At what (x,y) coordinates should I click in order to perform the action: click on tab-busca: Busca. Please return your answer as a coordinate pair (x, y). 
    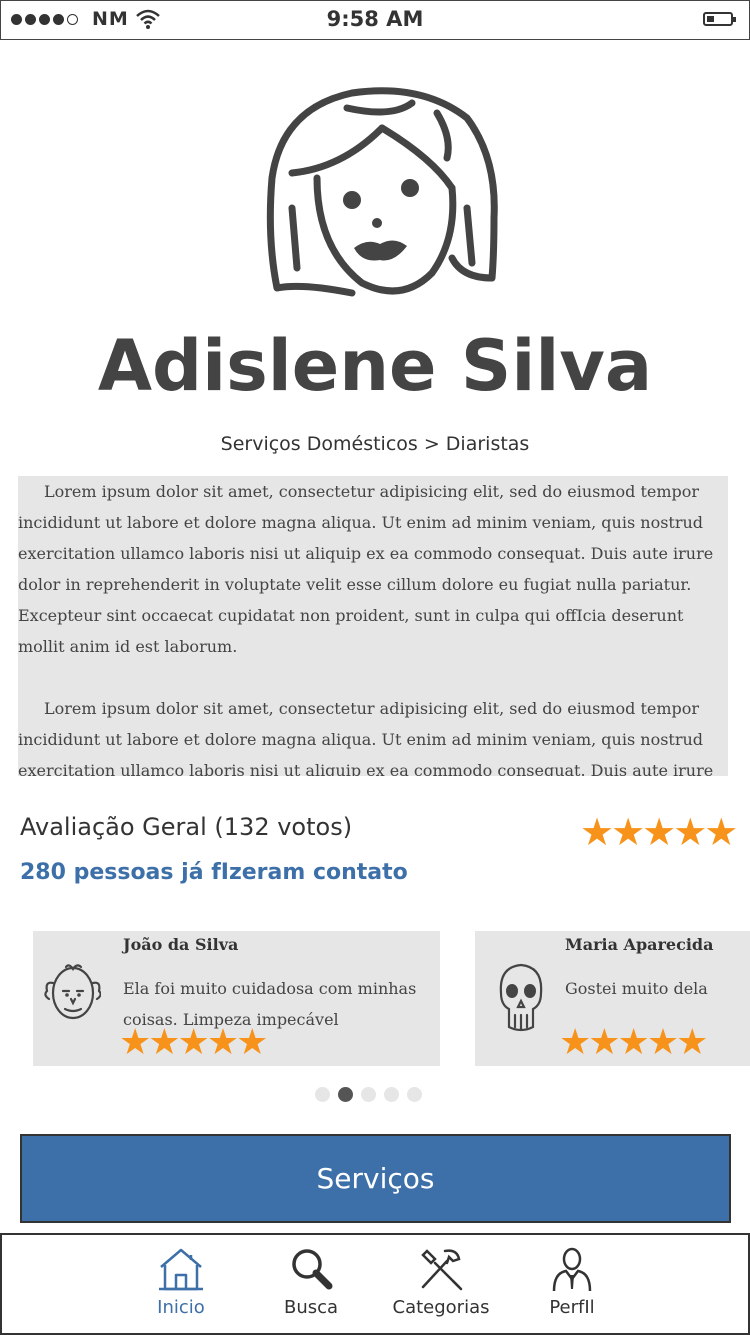
    Looking at the image, I should click on (311, 1281).